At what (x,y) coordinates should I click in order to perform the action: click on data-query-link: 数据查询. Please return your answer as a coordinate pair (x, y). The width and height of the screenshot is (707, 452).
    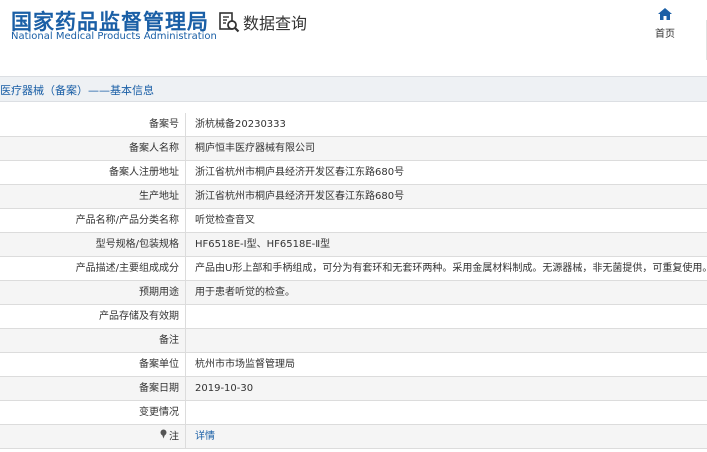
    Looking at the image, I should click on (262, 22).